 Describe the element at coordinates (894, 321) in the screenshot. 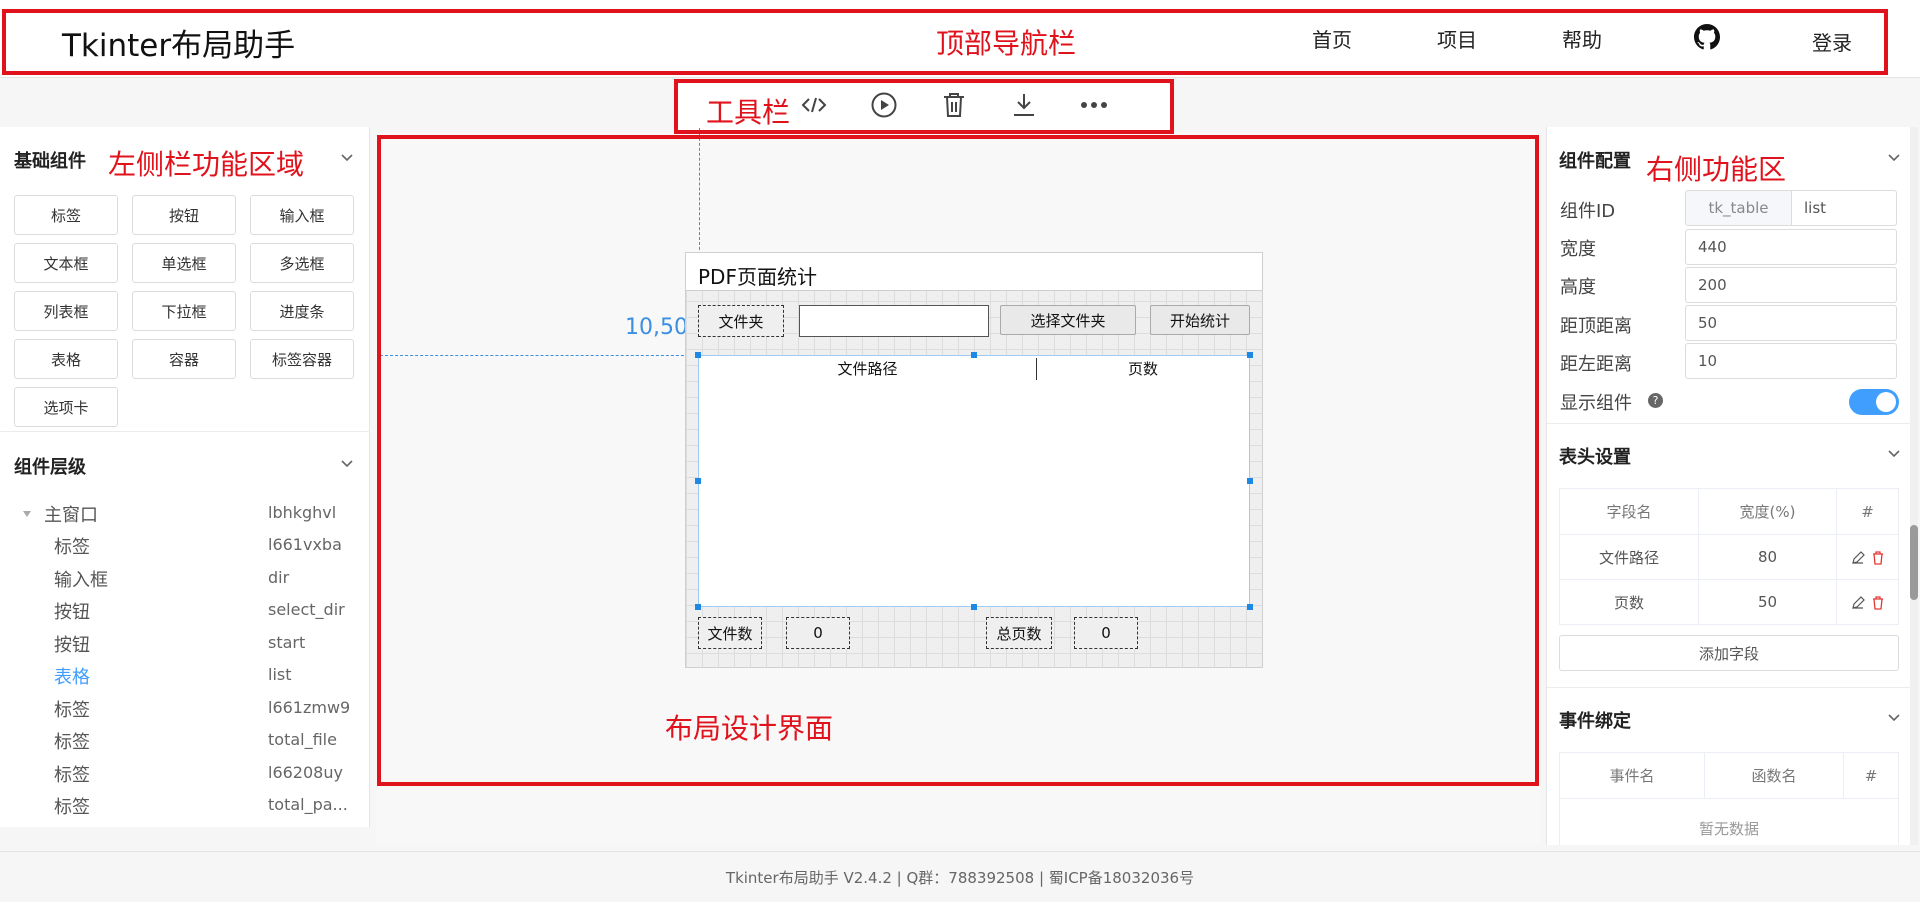

I see `widget-dir-entry` at that location.